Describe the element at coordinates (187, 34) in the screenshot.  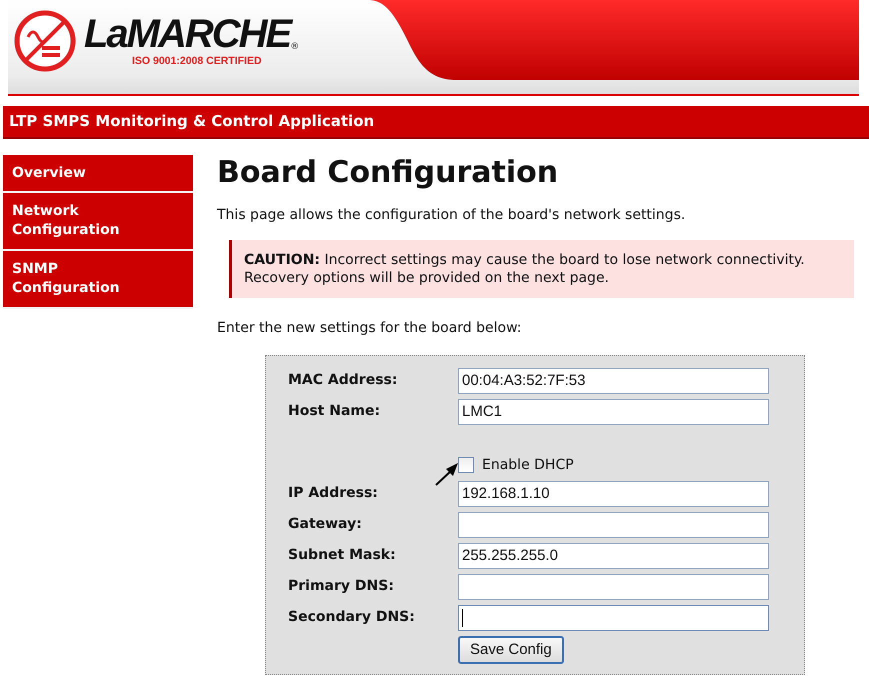
I see `brand-name: LaMARCHE` at that location.